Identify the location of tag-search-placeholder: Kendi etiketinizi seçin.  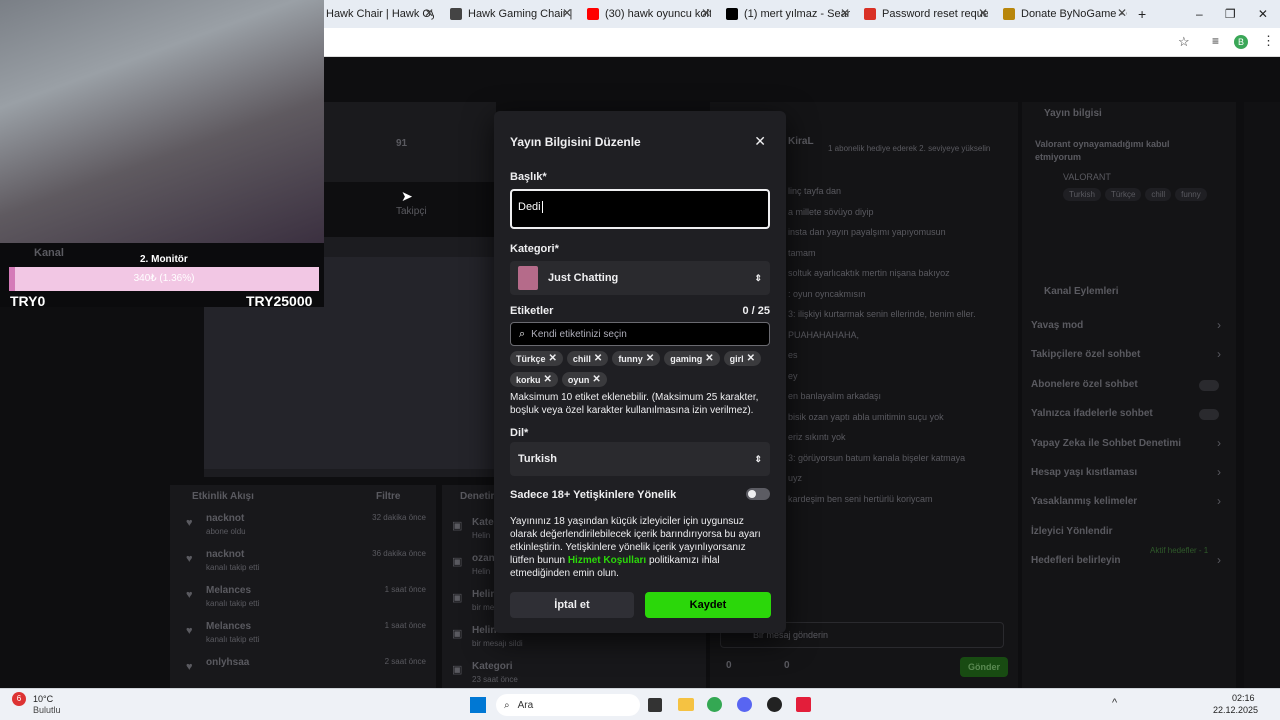
(579, 334).